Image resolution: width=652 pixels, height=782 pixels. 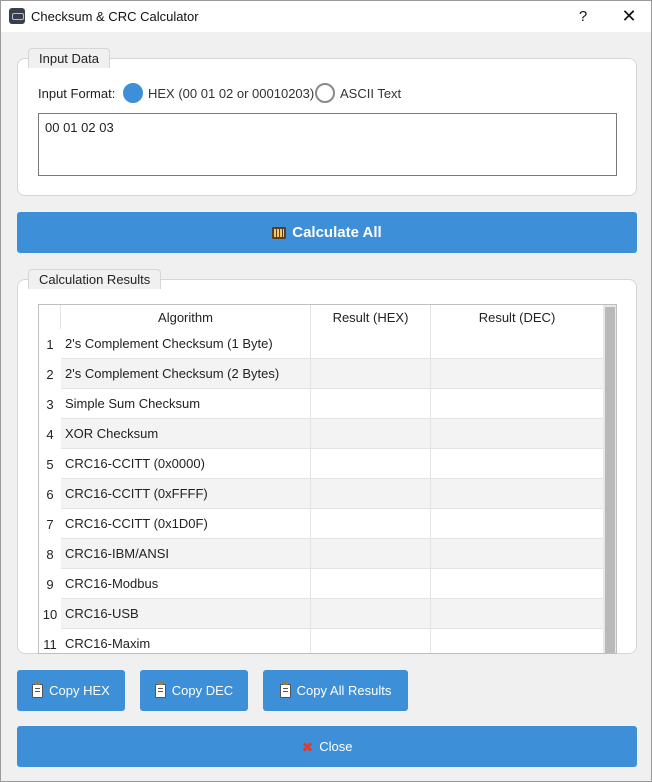 What do you see at coordinates (517, 317) in the screenshot?
I see `column-header-result-dec: Result (DEC)` at bounding box center [517, 317].